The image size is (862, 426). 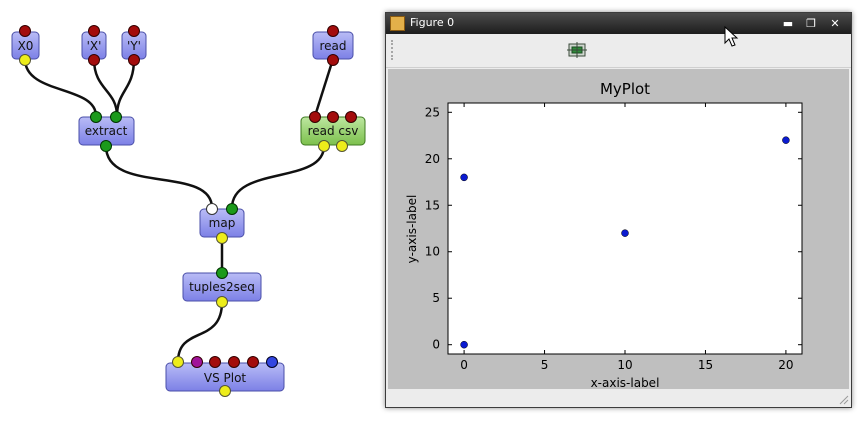 I want to click on node-extract-label: extract, so click(x=106, y=131).